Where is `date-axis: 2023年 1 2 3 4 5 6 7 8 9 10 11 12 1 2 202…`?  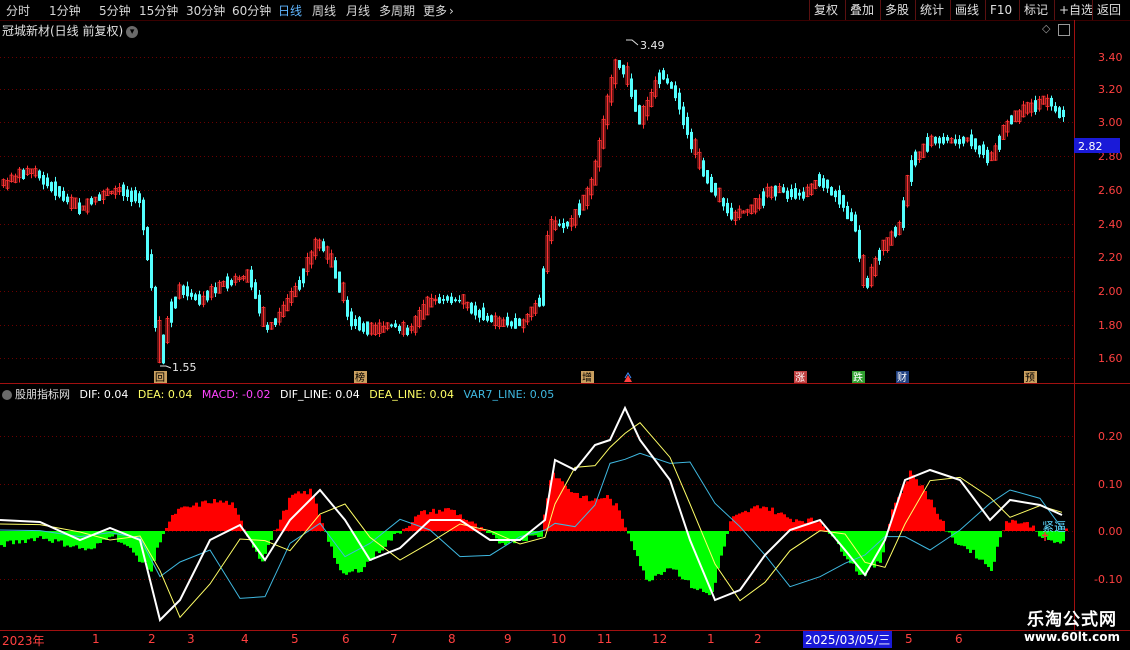
date-axis: 2023年 1 2 3 4 5 6 7 8 9 10 11 12 1 2 202… is located at coordinates (537, 640).